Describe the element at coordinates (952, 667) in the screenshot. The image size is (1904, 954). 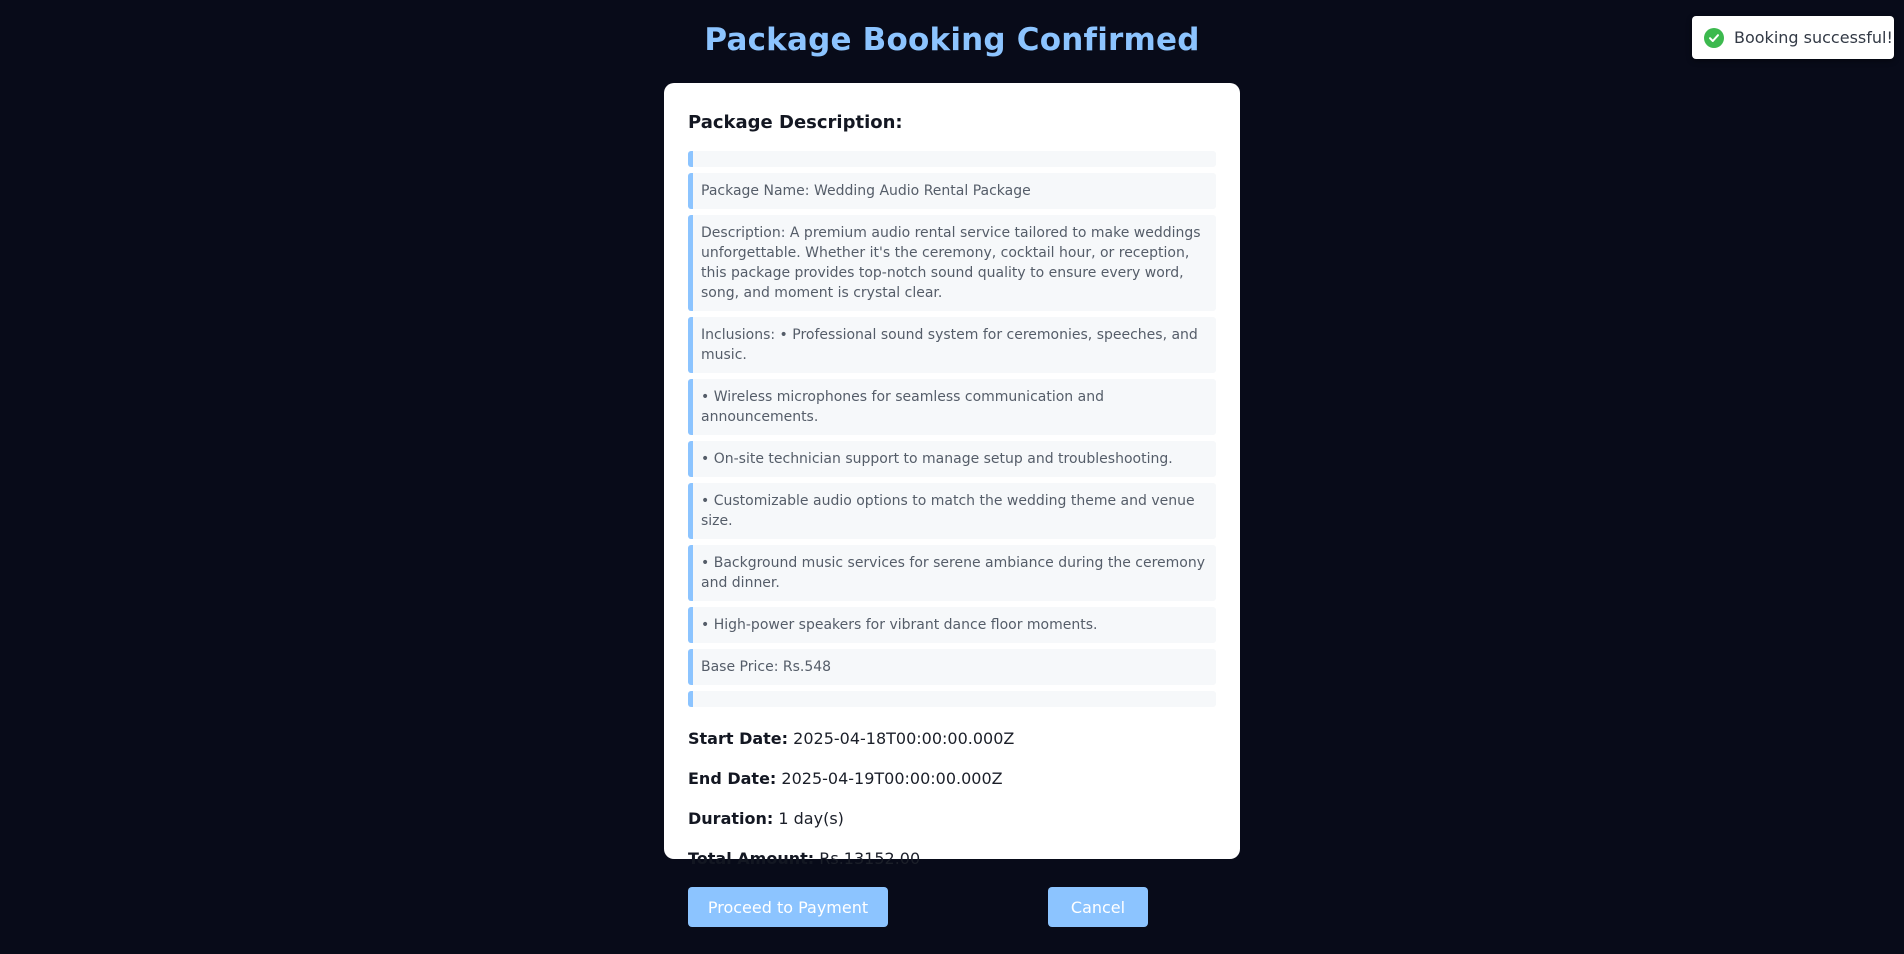
I see `description-line: Base Price: Rs.548` at that location.